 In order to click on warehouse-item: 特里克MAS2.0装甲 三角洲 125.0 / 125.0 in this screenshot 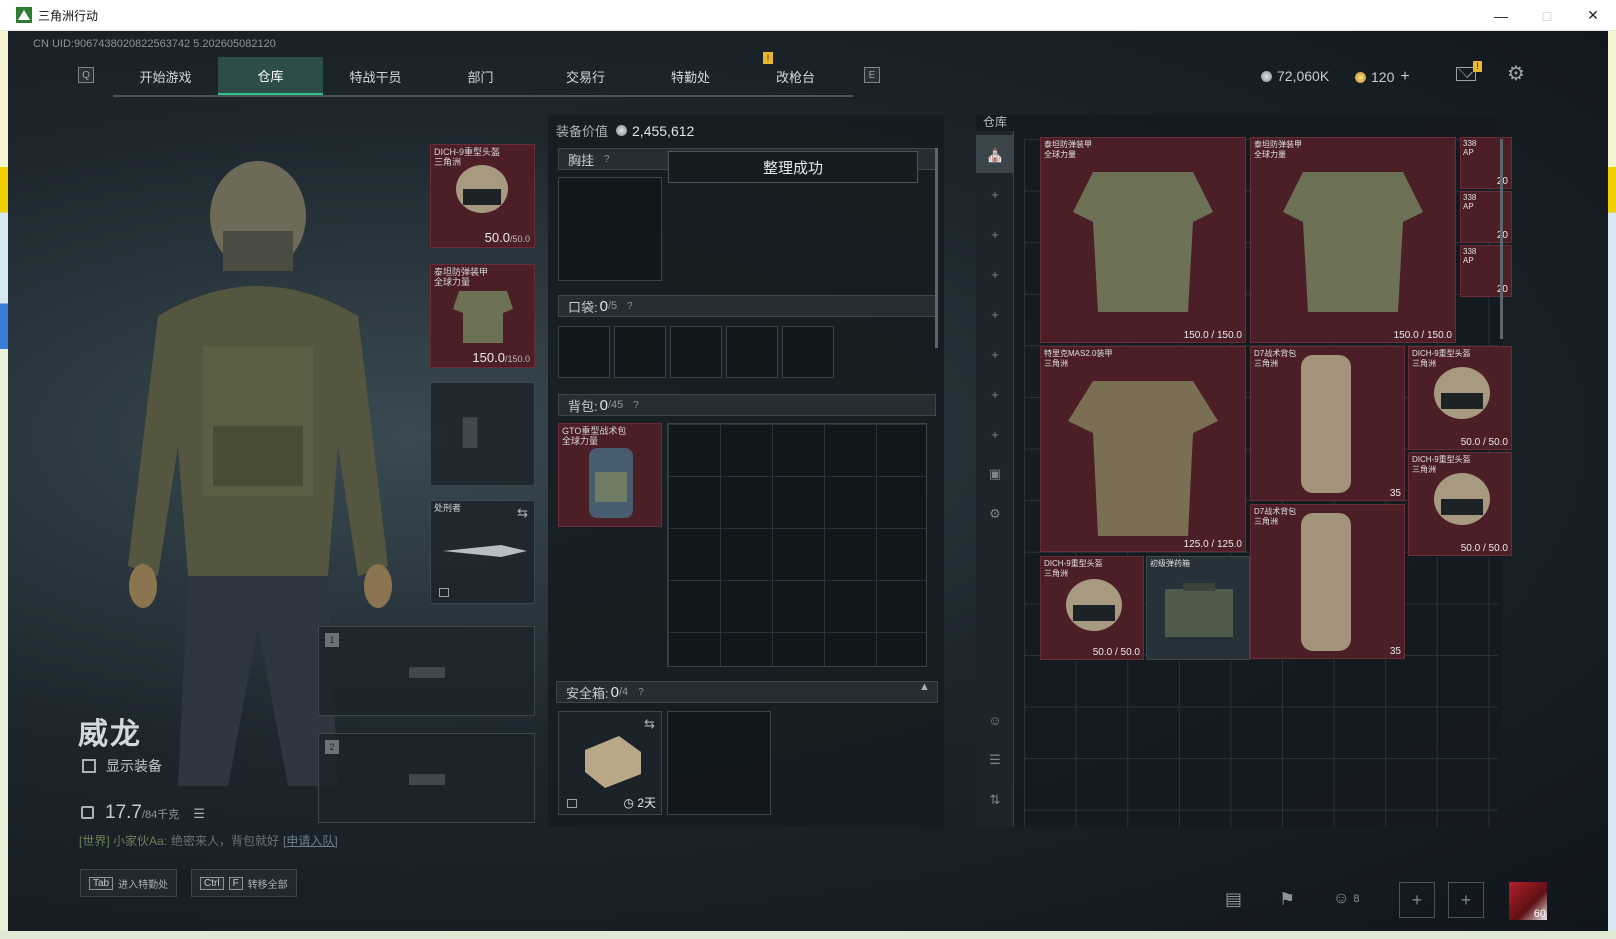, I will do `click(1143, 449)`.